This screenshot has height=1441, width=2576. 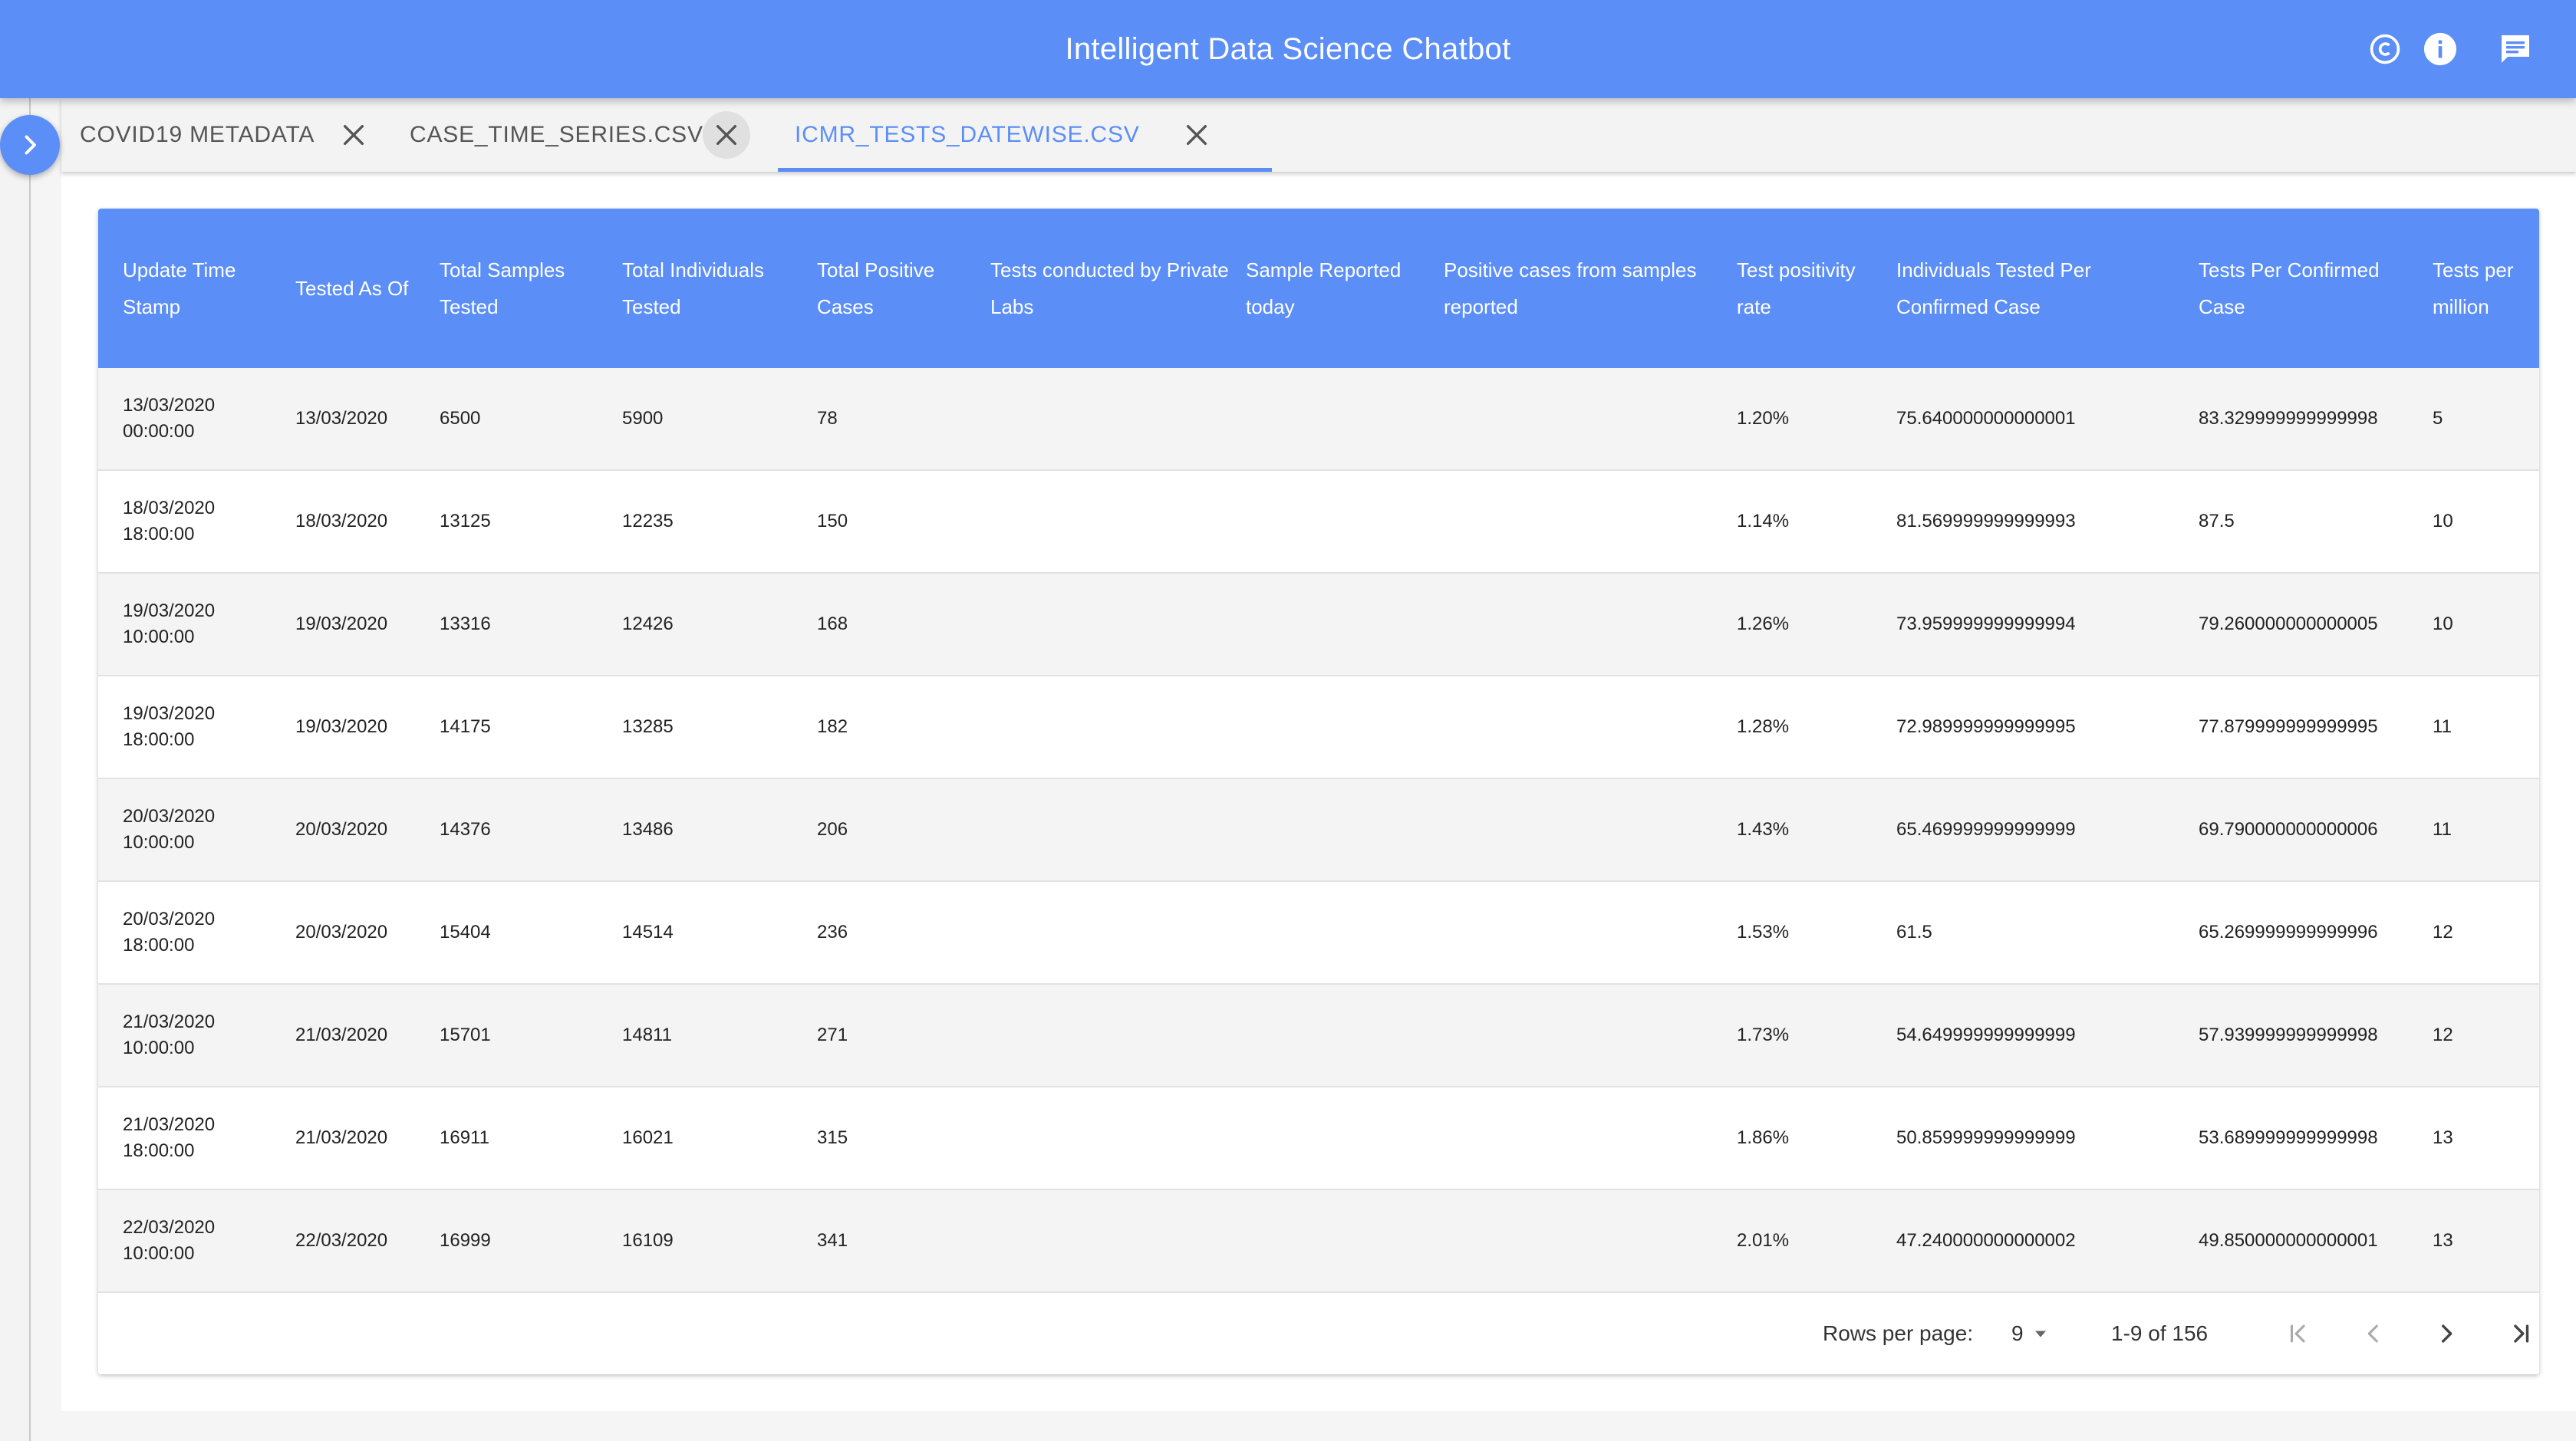 I want to click on column-header: Sample Reported today, so click(x=1338, y=289).